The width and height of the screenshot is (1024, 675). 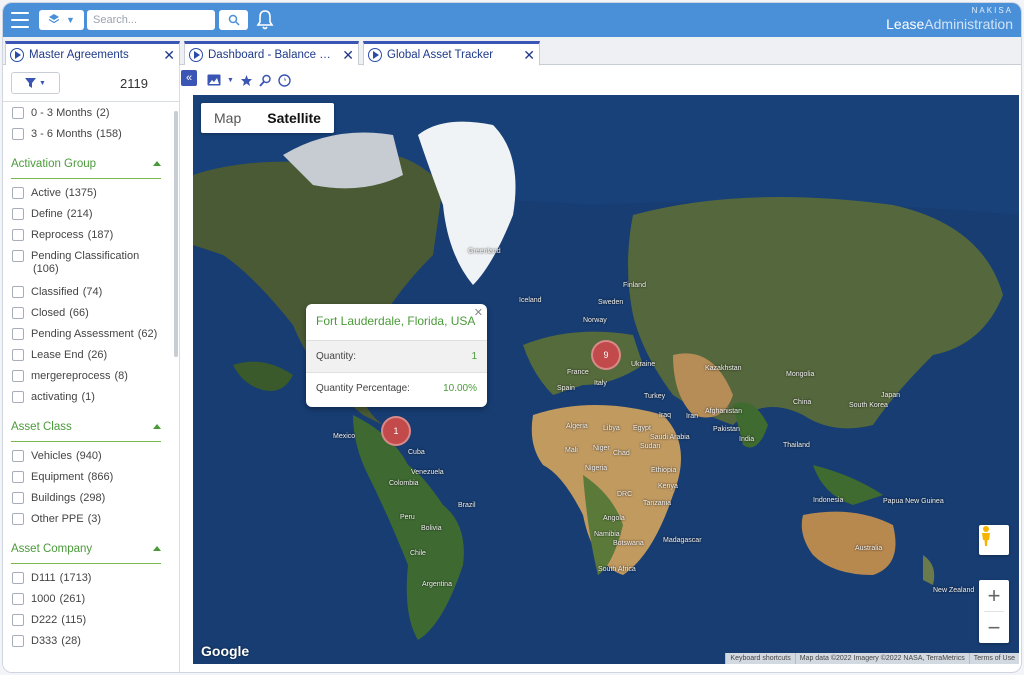 What do you see at coordinates (723, 411) in the screenshot?
I see `place-label: Afghanistan` at bounding box center [723, 411].